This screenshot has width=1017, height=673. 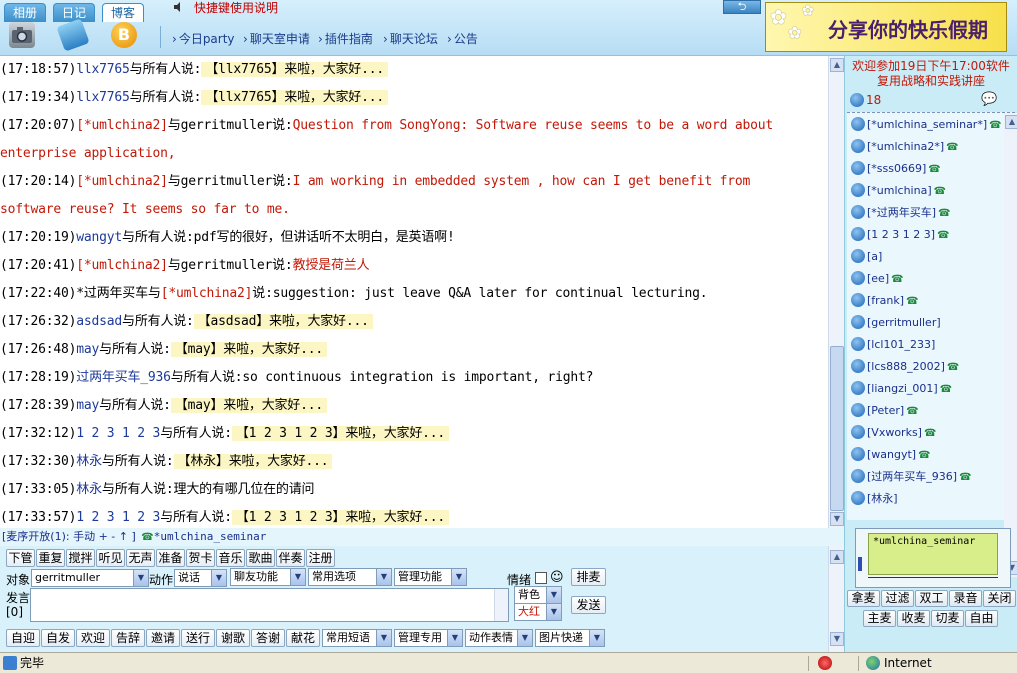 I want to click on message-username: 教授是荷兰人, so click(x=331, y=265).